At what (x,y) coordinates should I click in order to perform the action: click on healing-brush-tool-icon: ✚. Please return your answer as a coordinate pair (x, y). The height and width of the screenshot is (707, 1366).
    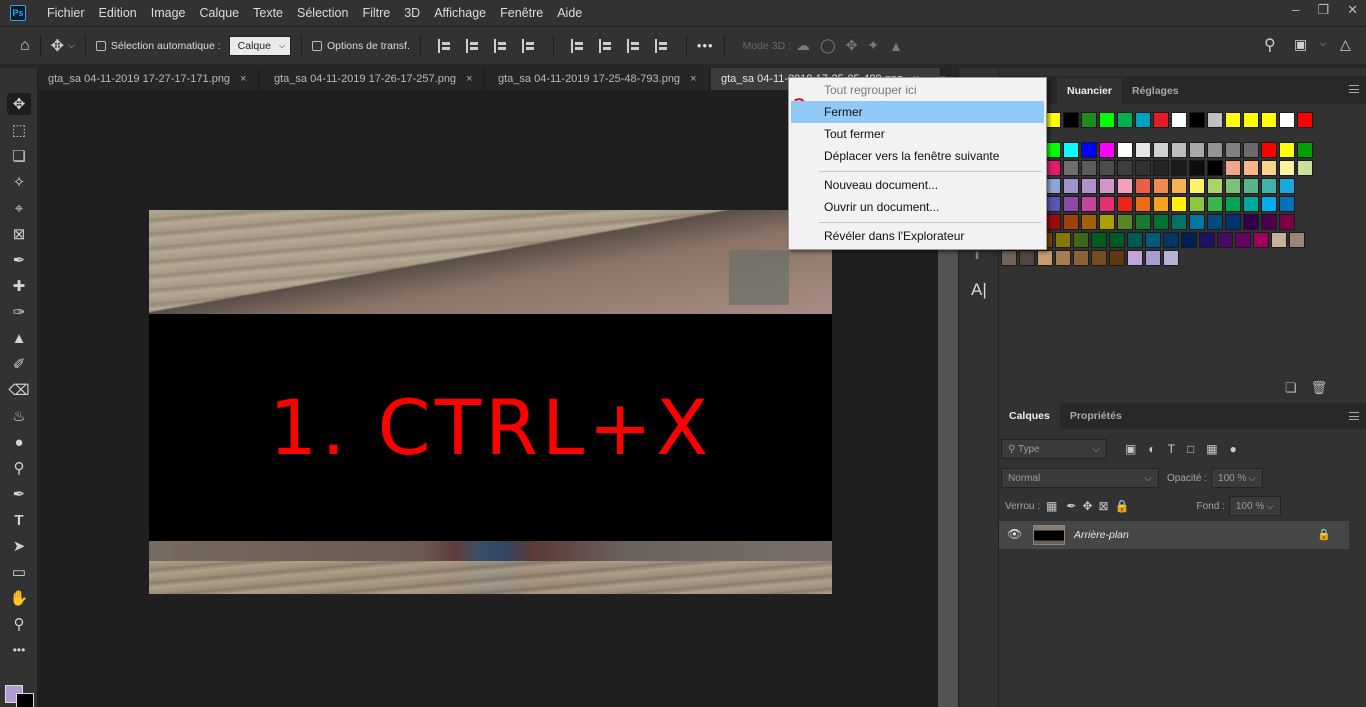
    Looking at the image, I should click on (19, 286).